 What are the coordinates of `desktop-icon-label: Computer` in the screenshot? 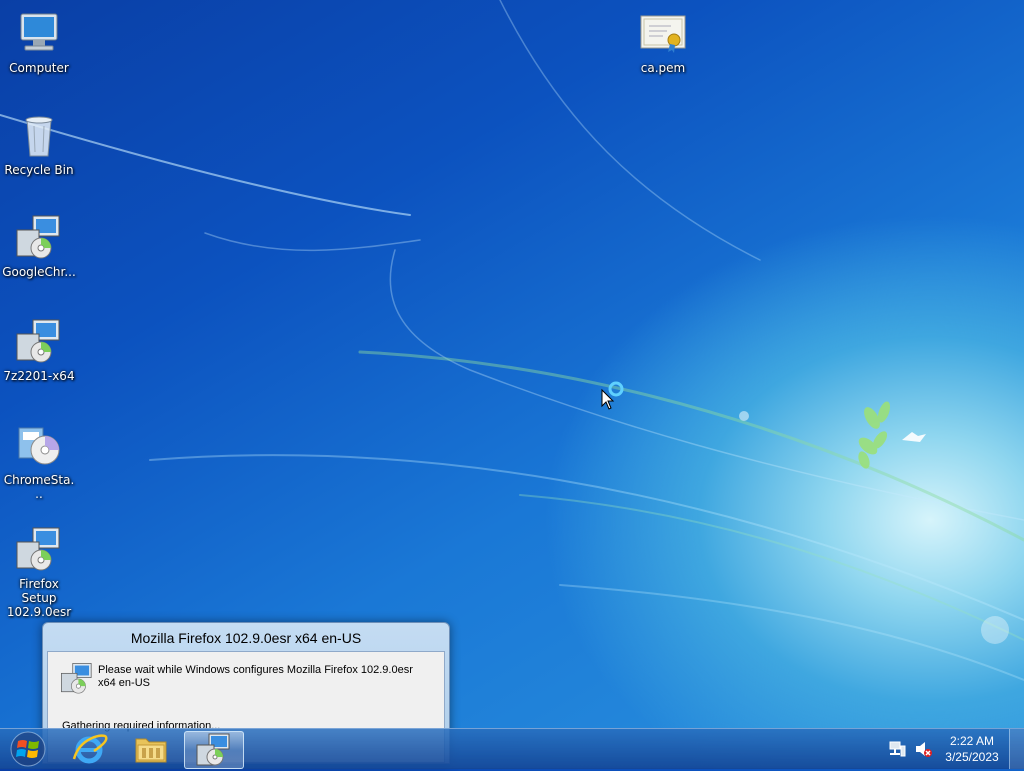 It's located at (39, 68).